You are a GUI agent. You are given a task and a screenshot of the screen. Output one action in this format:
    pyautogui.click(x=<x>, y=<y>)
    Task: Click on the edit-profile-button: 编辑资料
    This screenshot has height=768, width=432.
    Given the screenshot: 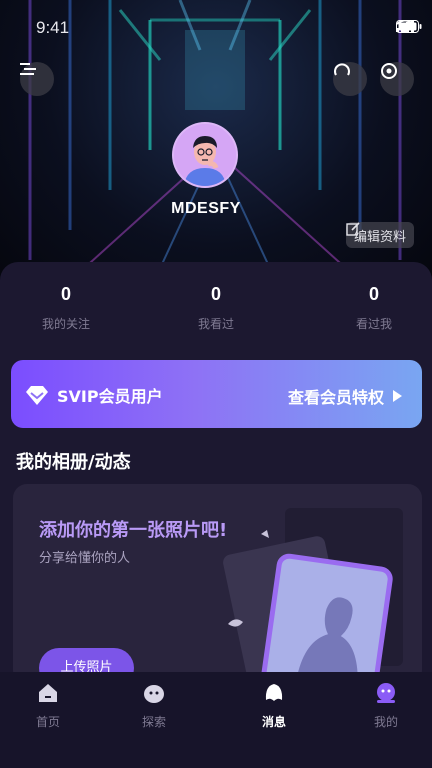 What is the action you would take?
    pyautogui.click(x=379, y=235)
    